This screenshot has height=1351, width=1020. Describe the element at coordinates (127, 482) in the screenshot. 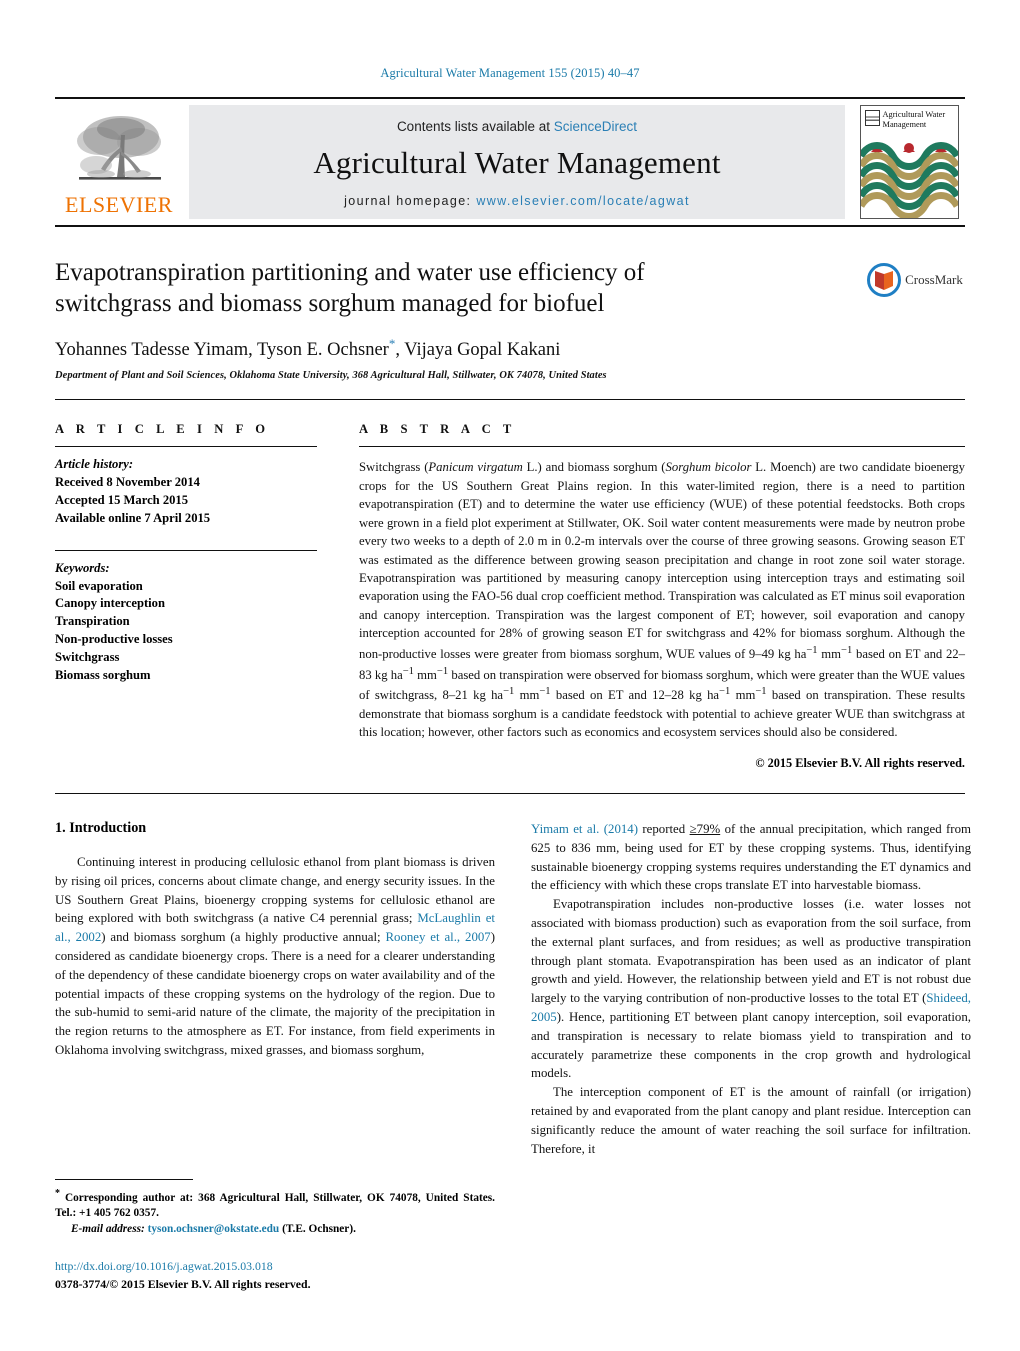

I see `history-received: Received 8 November 2014` at that location.